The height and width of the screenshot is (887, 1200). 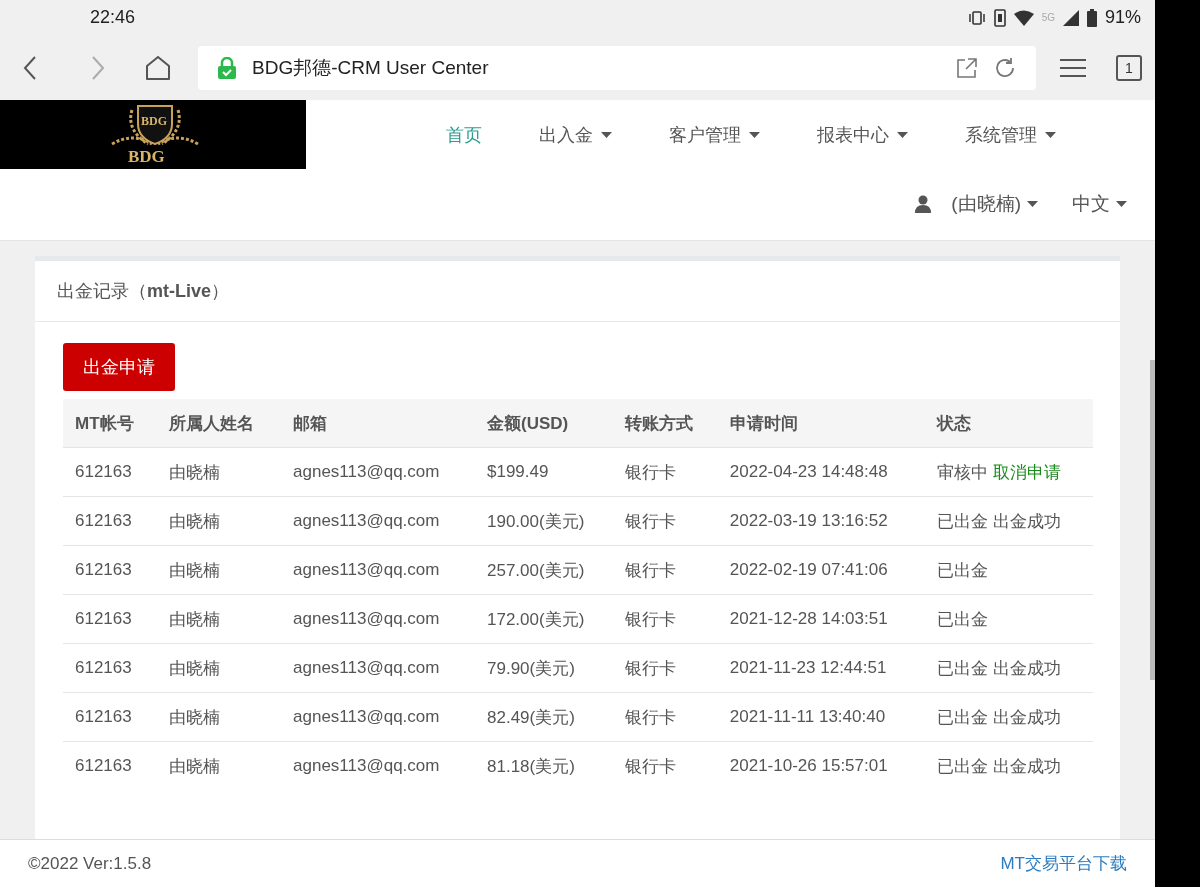 I want to click on user-menu: (由晓楠), so click(x=994, y=204).